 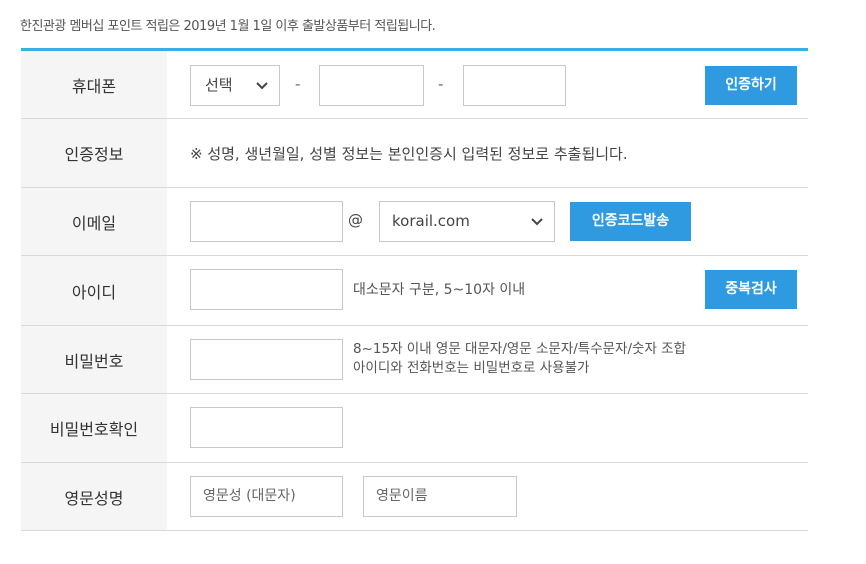 I want to click on user-id-hint: 대소문자 구분, 5~10자 이내, so click(x=439, y=290).